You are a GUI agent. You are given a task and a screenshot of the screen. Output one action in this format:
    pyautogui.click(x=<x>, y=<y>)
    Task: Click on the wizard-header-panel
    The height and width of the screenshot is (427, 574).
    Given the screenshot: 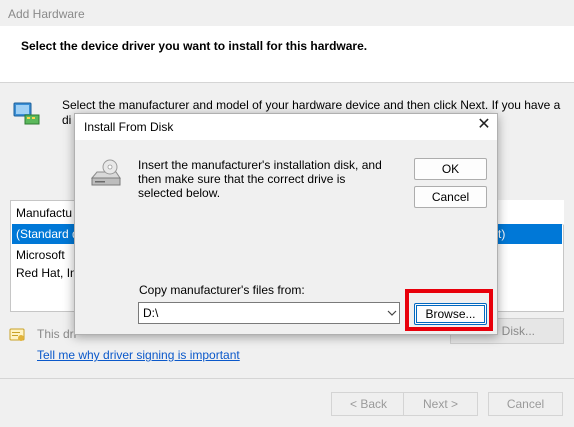 What is the action you would take?
    pyautogui.click(x=287, y=54)
    